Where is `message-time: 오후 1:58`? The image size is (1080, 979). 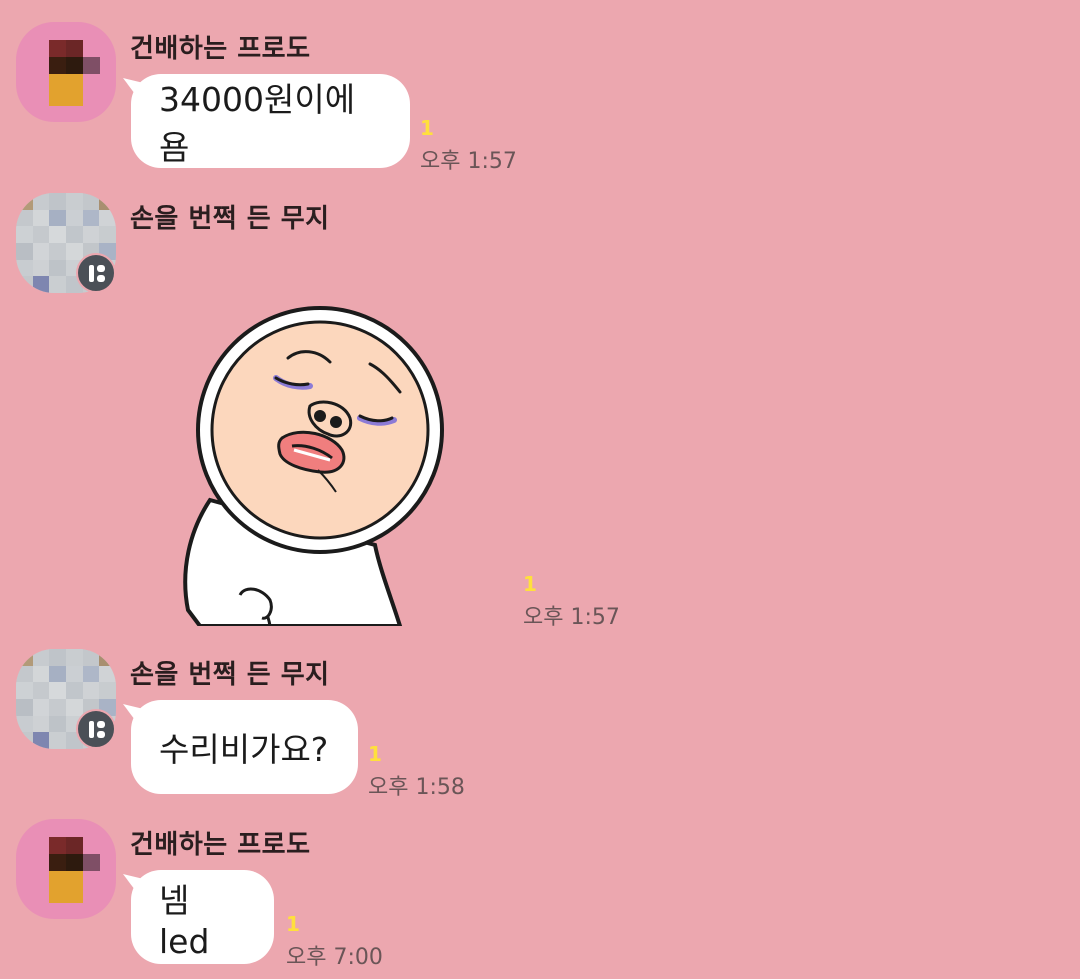 message-time: 오후 1:58 is located at coordinates (416, 787).